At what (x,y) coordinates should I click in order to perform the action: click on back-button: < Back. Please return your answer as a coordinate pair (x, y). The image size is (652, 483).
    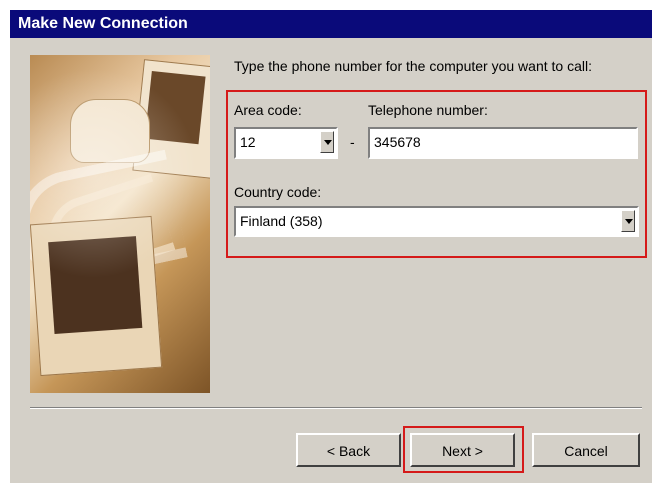
    Looking at the image, I should click on (348, 450).